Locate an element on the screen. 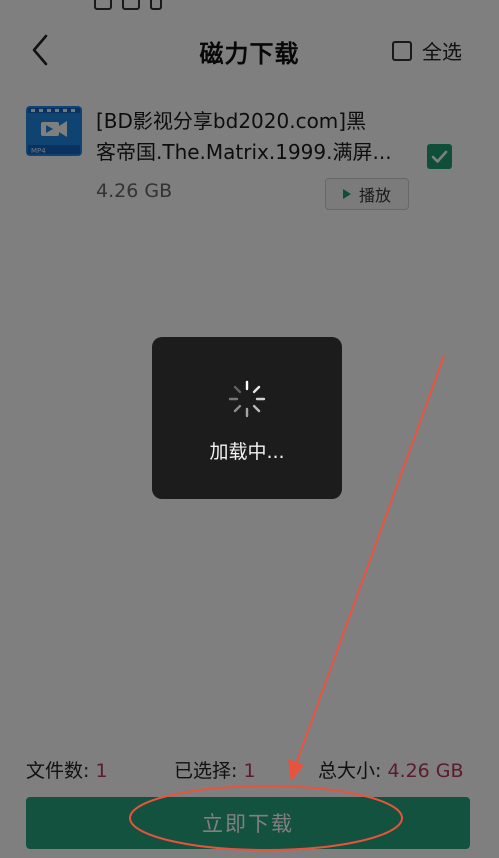  select-all-checkbox is located at coordinates (402, 50).